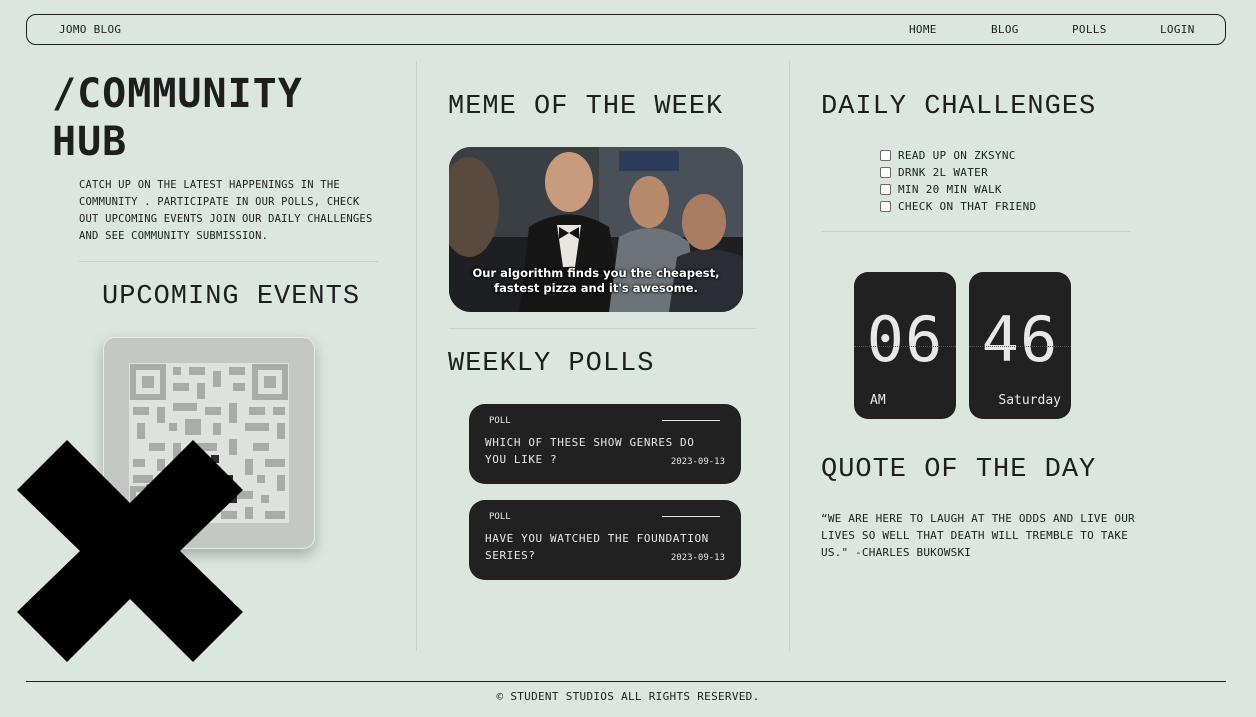  What do you see at coordinates (231, 297) in the screenshot?
I see `upcoming-events-heading: UPCOMING EVENTS` at bounding box center [231, 297].